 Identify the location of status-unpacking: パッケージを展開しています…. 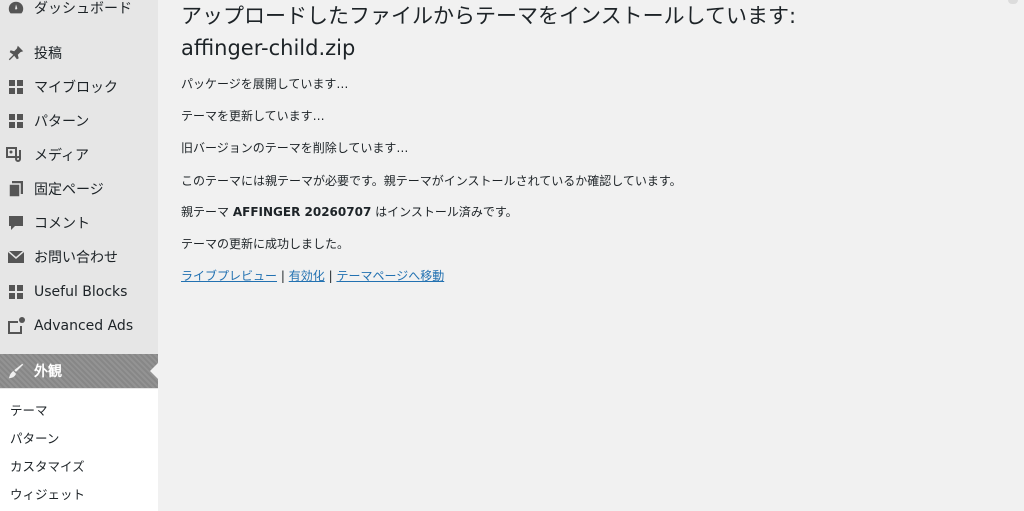
(265, 84).